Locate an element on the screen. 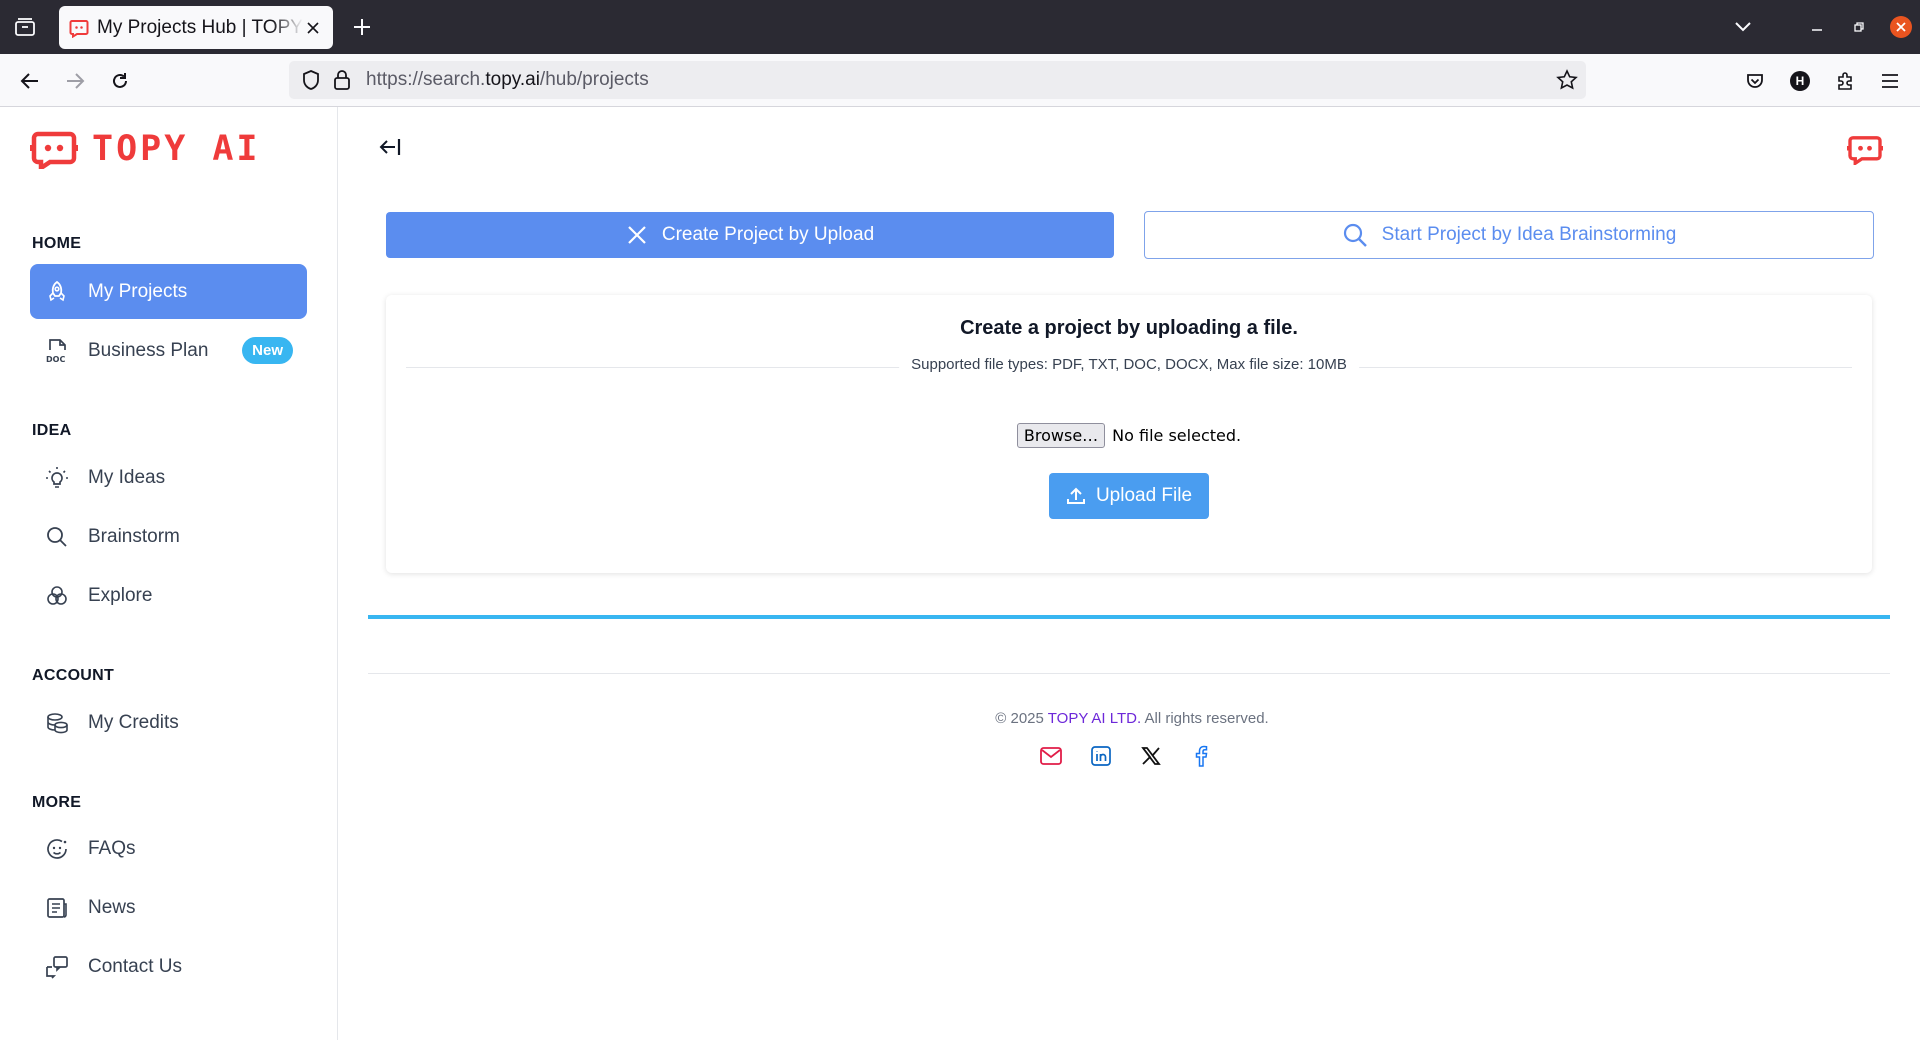  sidebar-item-business-plan: DOC Business Plan New is located at coordinates (168, 350).